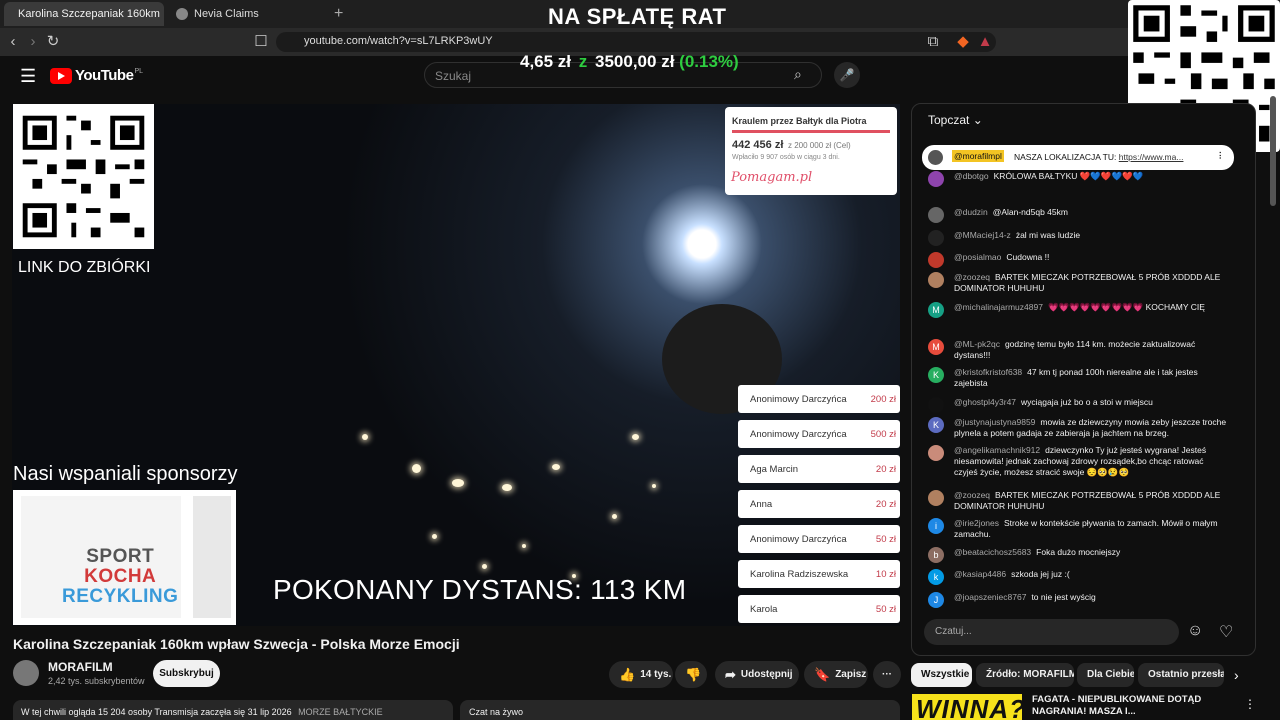  What do you see at coordinates (936, 555) in the screenshot?
I see `avatar: b` at bounding box center [936, 555].